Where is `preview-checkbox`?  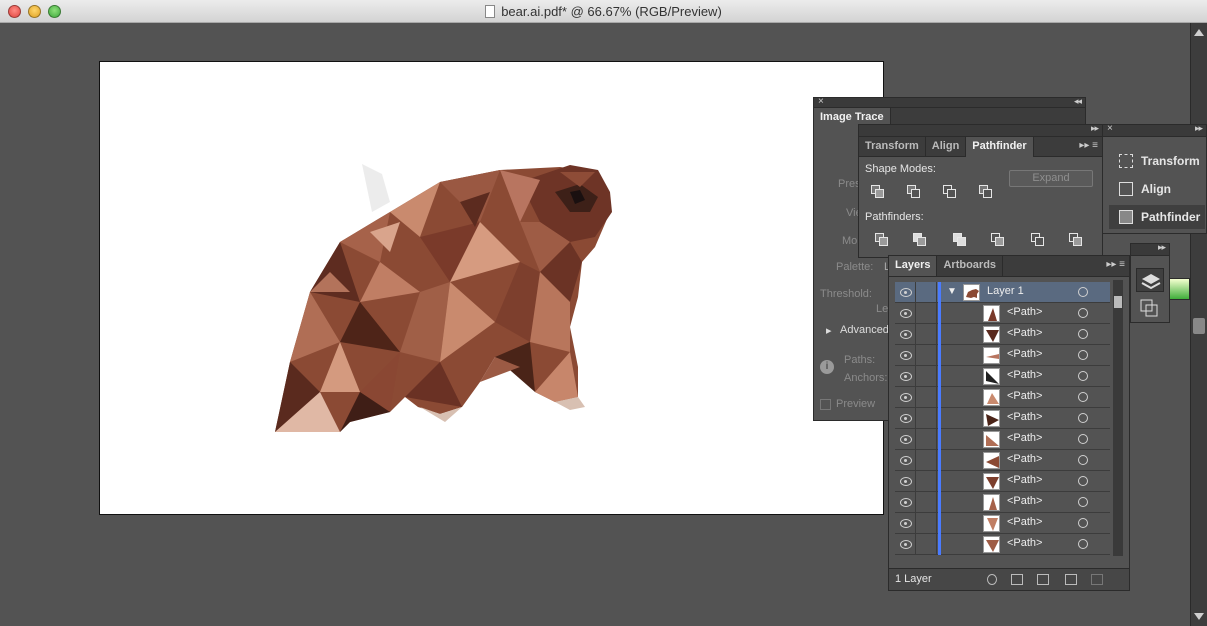 preview-checkbox is located at coordinates (825, 404).